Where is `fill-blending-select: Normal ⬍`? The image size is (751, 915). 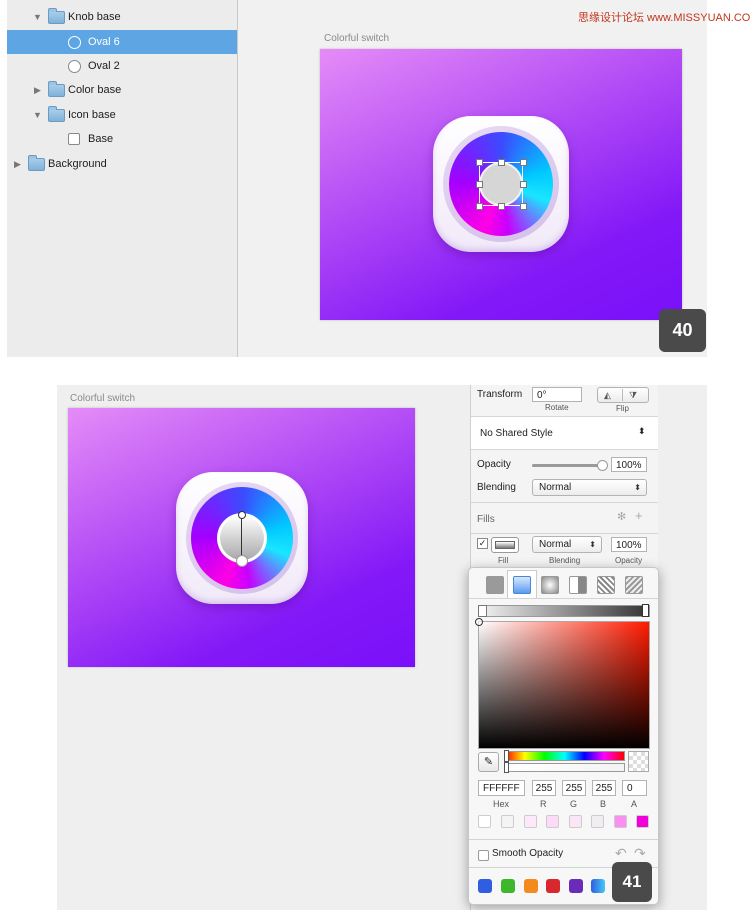 fill-blending-select: Normal ⬍ is located at coordinates (567, 544).